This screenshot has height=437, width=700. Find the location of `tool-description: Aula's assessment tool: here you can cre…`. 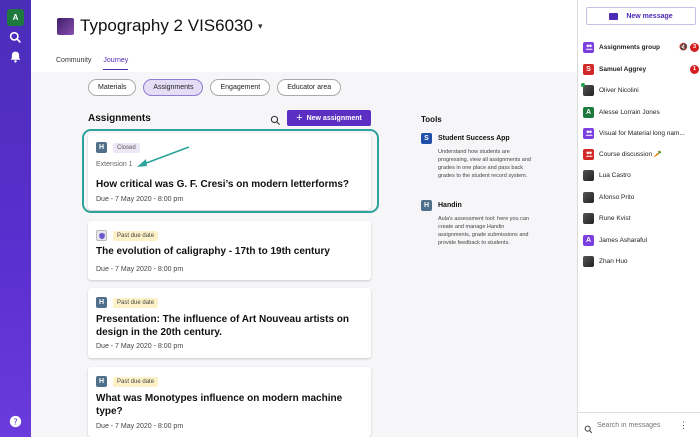

tool-description: Aula's assessment tool: here you can cre… is located at coordinates (483, 231).